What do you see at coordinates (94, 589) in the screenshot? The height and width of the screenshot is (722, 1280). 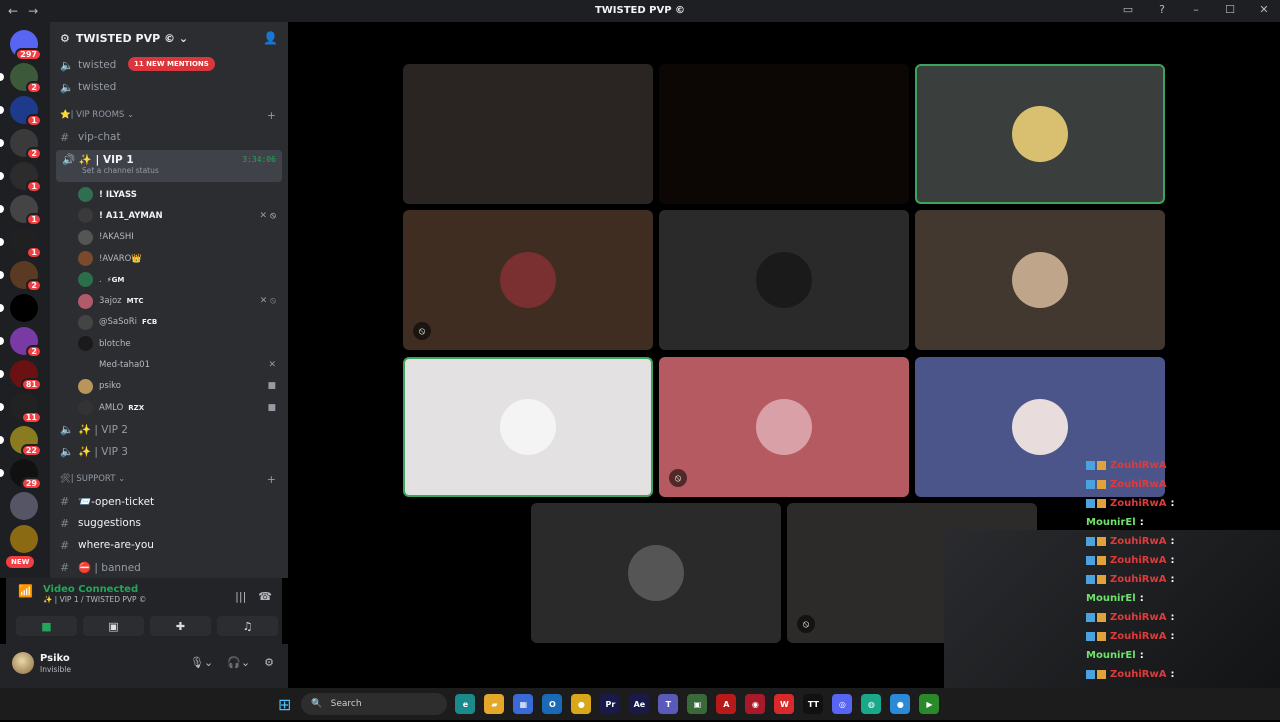 I see `voice-status: Video Connected` at bounding box center [94, 589].